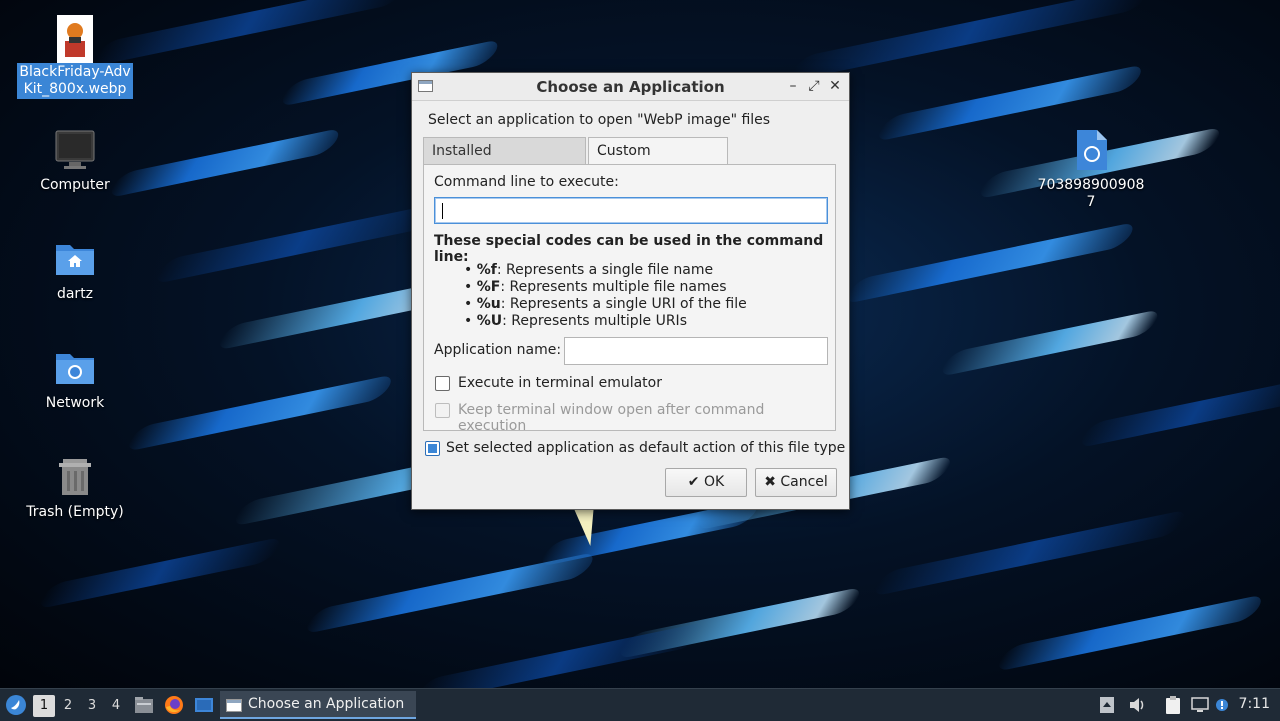 The height and width of the screenshot is (721, 1280). I want to click on execute-in-terminal-checkbox, so click(442, 383).